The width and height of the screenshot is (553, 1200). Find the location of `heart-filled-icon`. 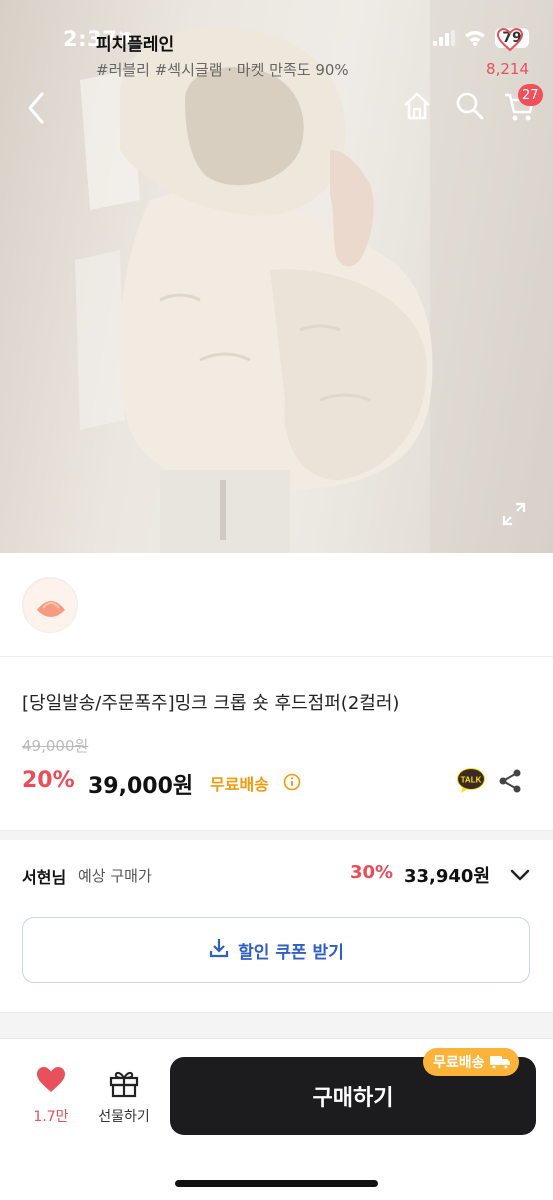

heart-filled-icon is located at coordinates (51, 1079).